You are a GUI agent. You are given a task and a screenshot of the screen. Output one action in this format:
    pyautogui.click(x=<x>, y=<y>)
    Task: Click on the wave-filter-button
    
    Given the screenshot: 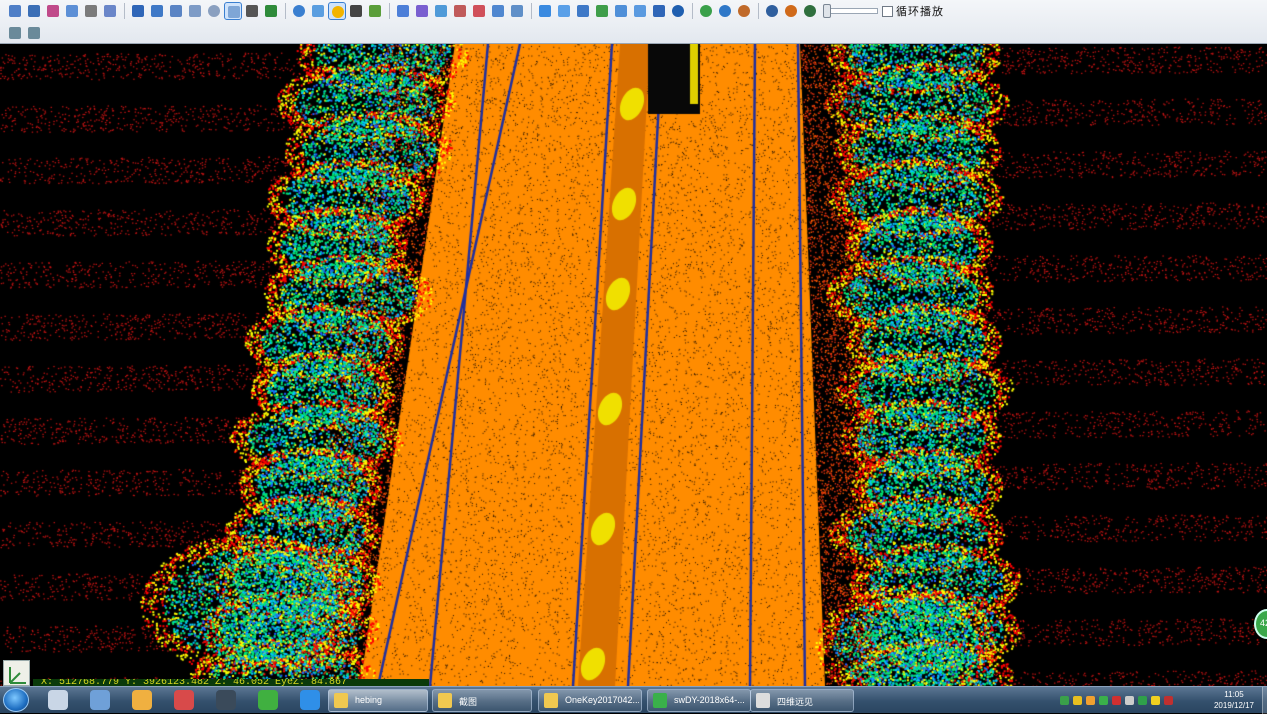 What is the action you would take?
    pyautogui.click(x=15, y=33)
    